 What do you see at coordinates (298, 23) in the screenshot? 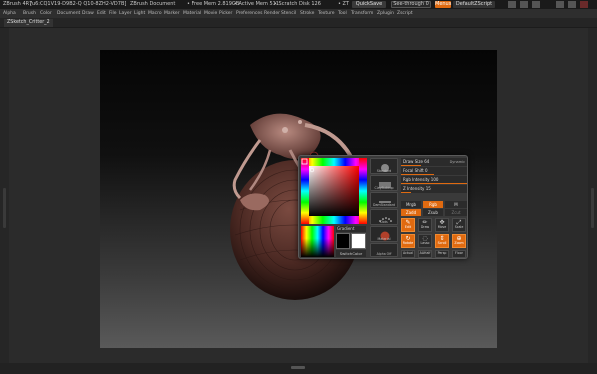
I see `tool-tab-bar: ZSketch_Critter_2` at bounding box center [298, 23].